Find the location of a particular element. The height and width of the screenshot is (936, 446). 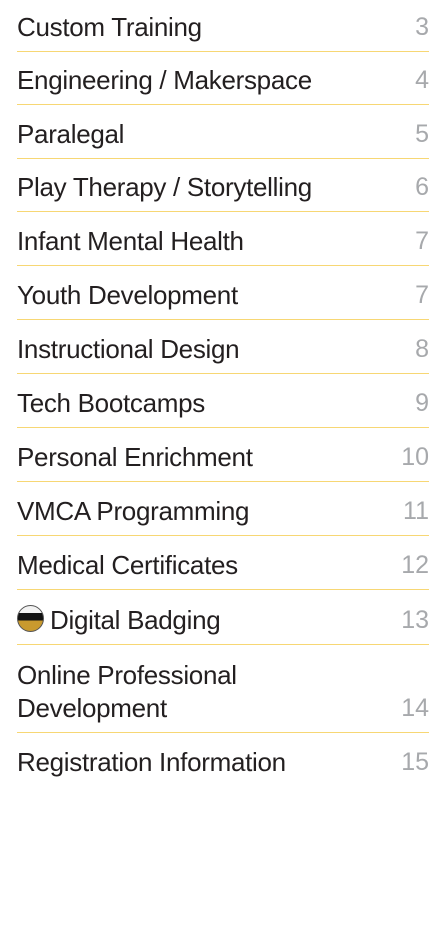

toc-entry-page: 8 is located at coordinates (422, 349).